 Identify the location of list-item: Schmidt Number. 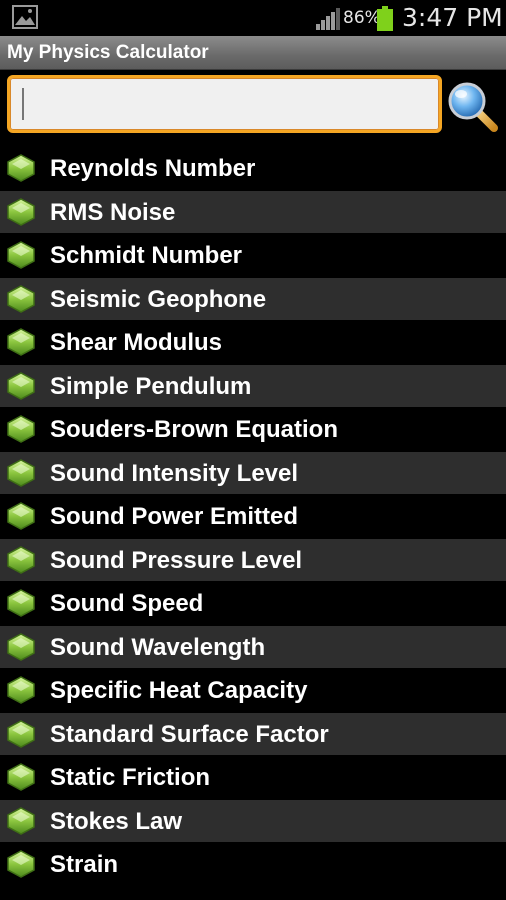
(253, 256).